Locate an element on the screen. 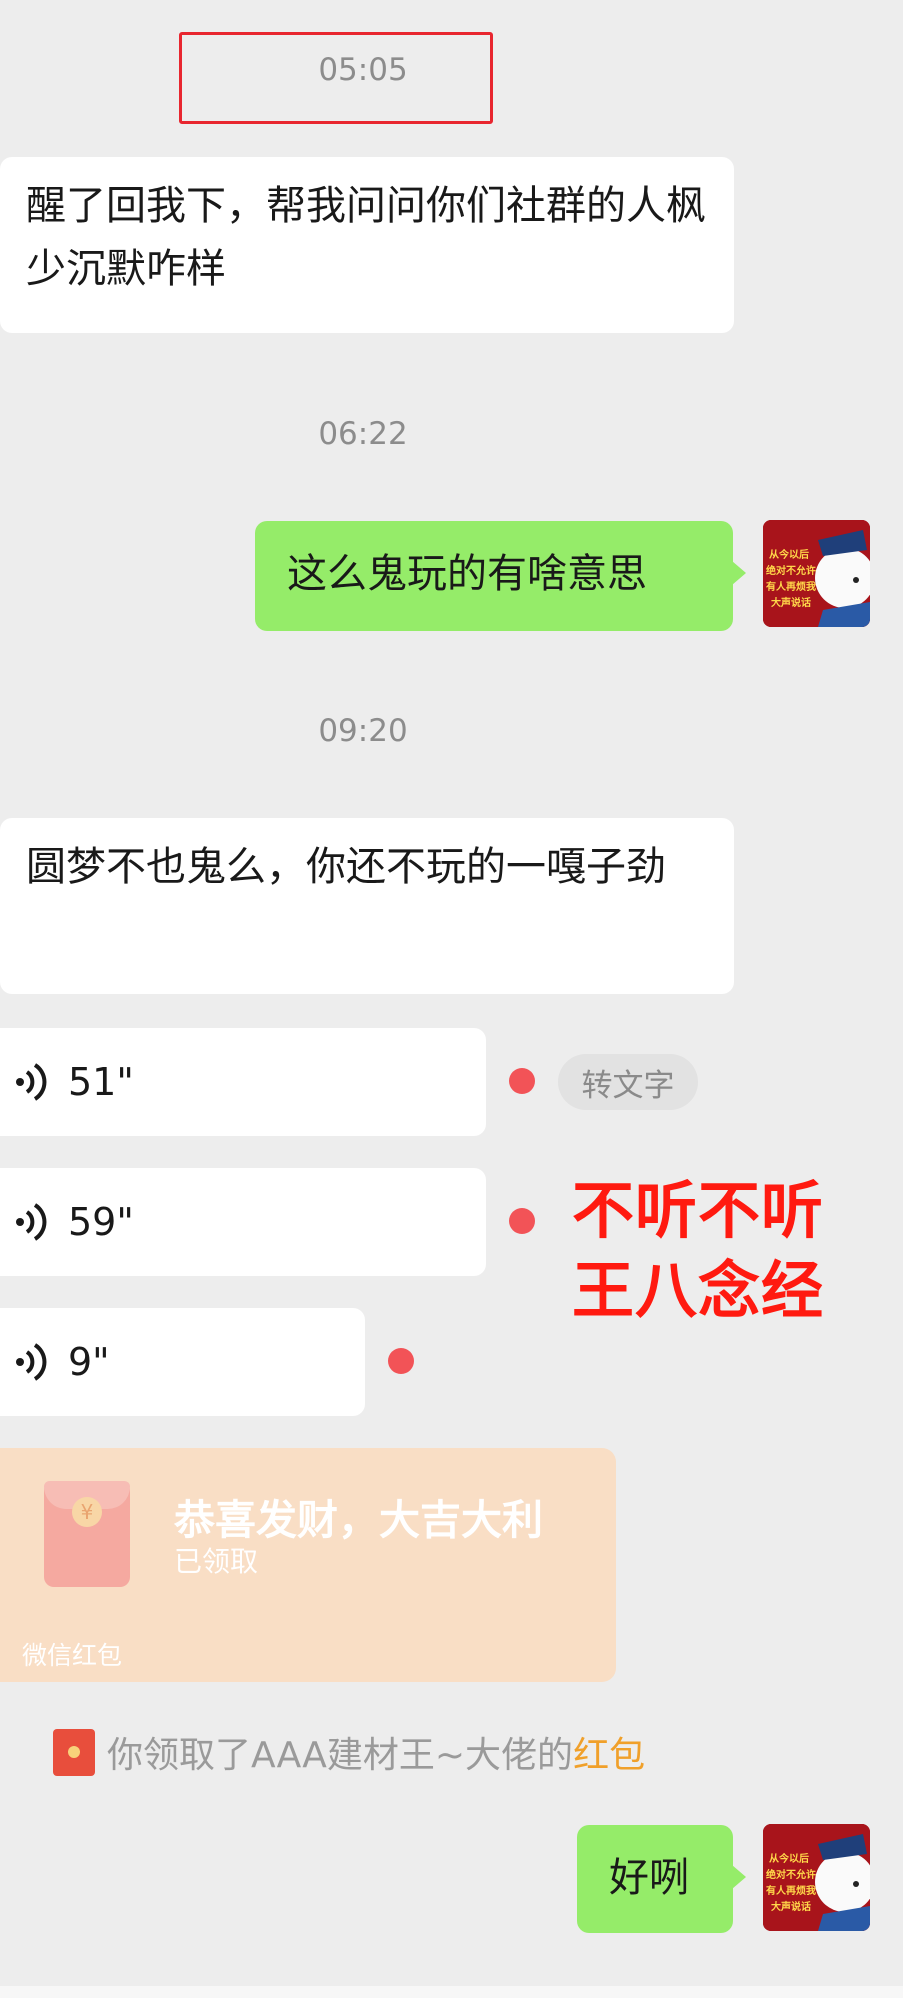 The image size is (903, 1998). message-text: 好咧 is located at coordinates (649, 1878).